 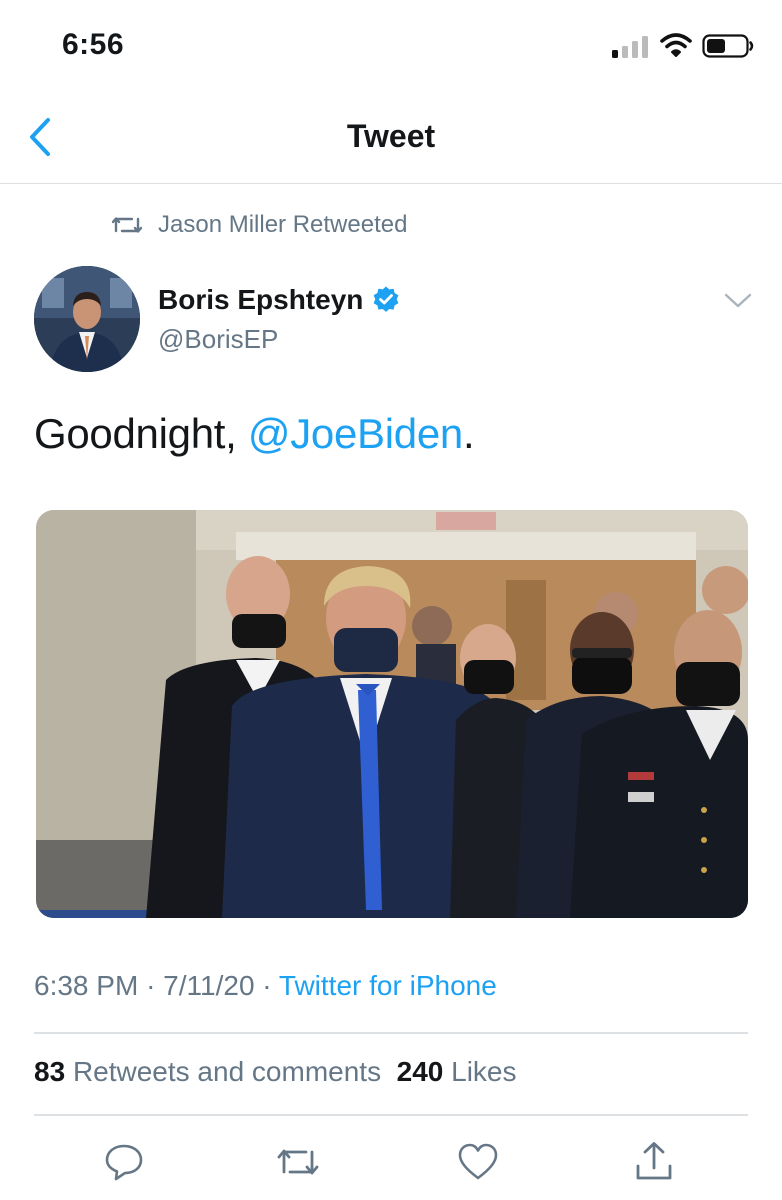 I want to click on page-title: Tweet, so click(x=391, y=136).